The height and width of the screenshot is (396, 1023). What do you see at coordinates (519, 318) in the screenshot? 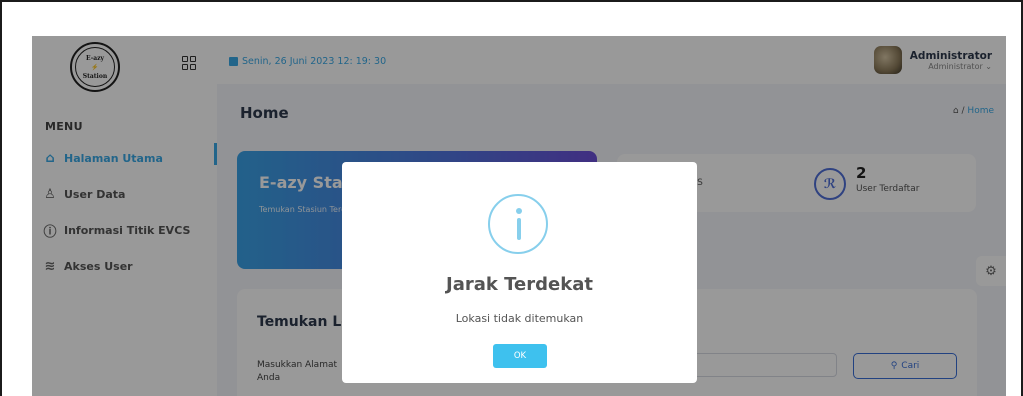
I see `dialog-message: Lokasi tidak ditemukan` at bounding box center [519, 318].